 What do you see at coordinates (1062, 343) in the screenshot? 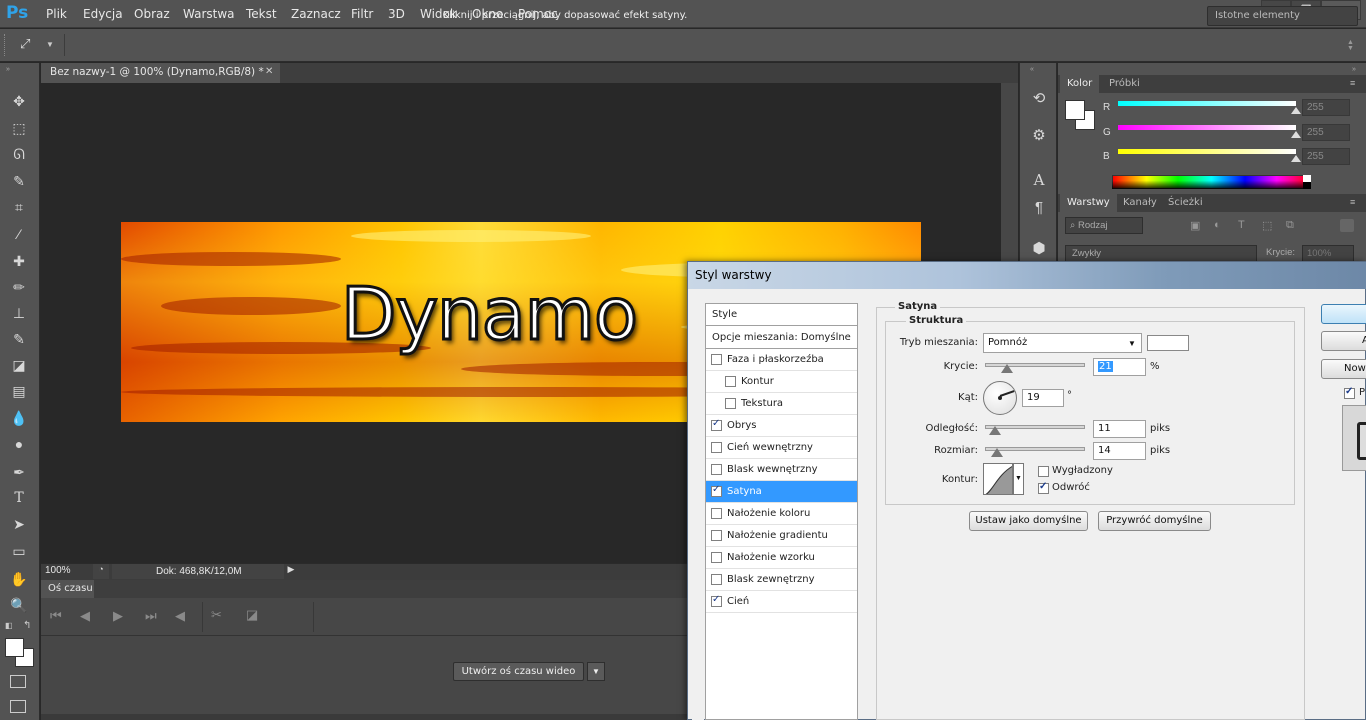
I see `blend-mode-select: Pomnóż` at bounding box center [1062, 343].